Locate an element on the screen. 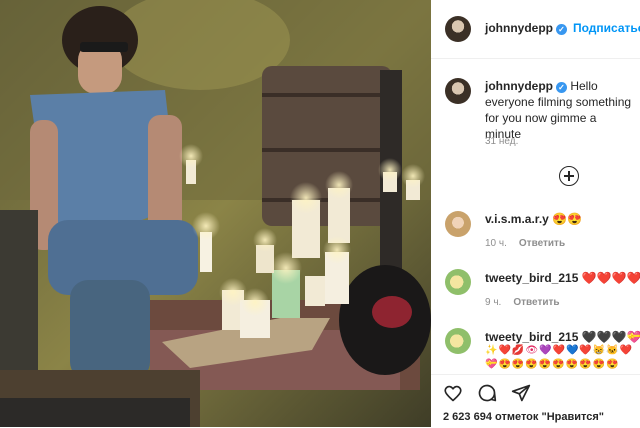 This screenshot has height=428, width=640. comment-text: ❤️❤️❤️❤️ is located at coordinates (610, 278).